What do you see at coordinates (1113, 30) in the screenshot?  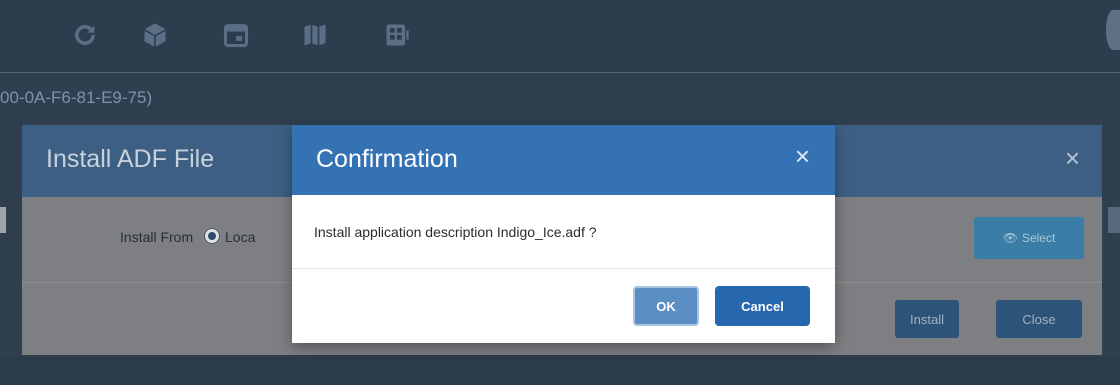 I see `user-avatar-edge` at bounding box center [1113, 30].